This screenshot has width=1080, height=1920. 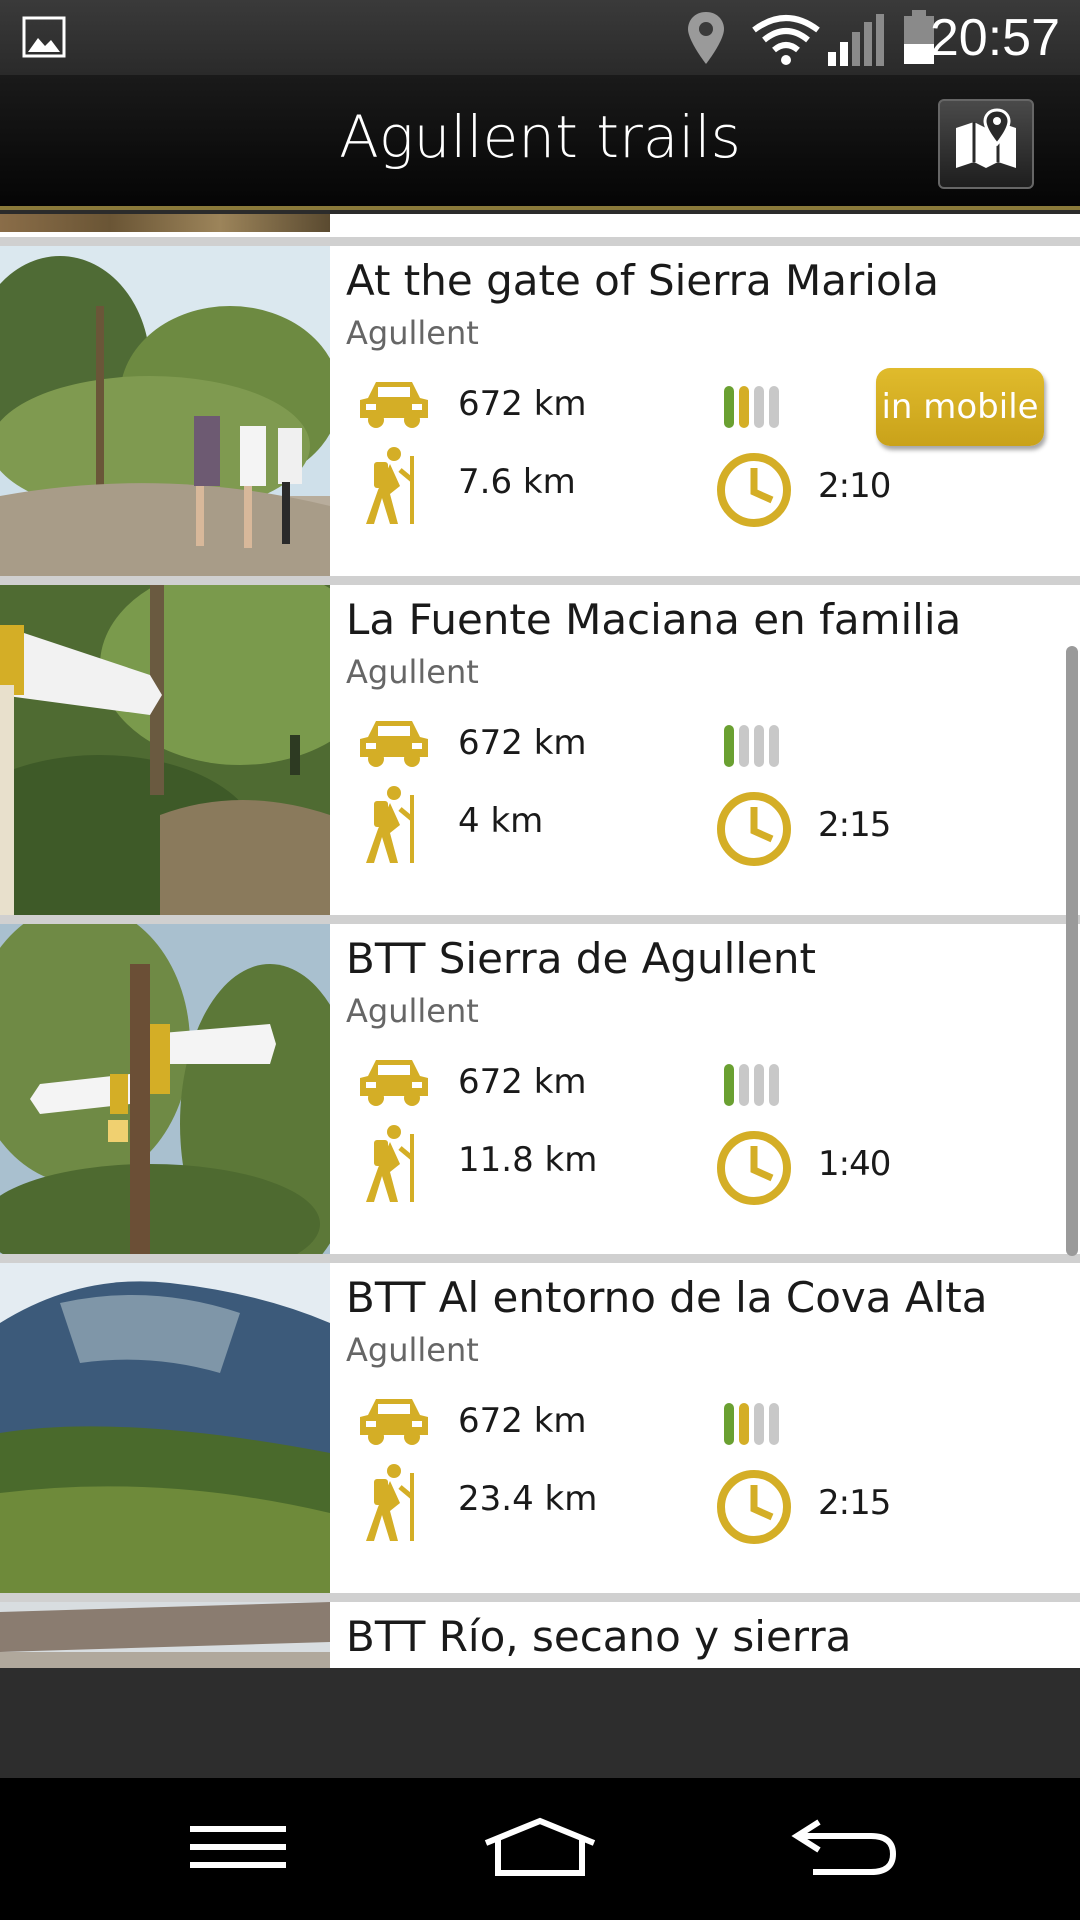 I want to click on trail-name: La Fuente Maciana en familia, so click(x=654, y=619).